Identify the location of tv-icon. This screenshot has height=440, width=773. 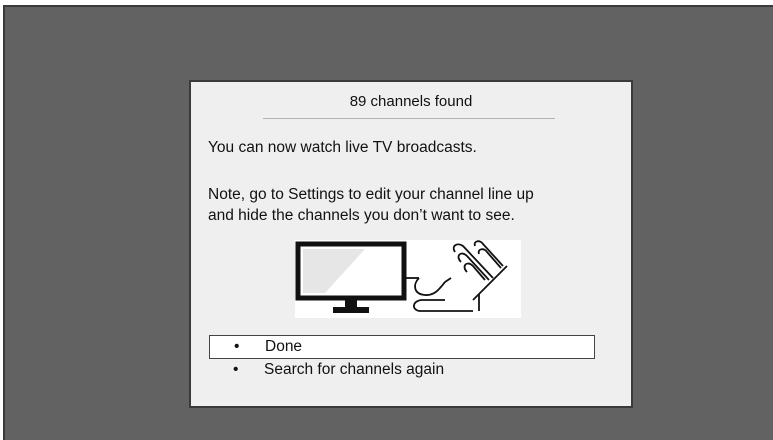
(351, 277).